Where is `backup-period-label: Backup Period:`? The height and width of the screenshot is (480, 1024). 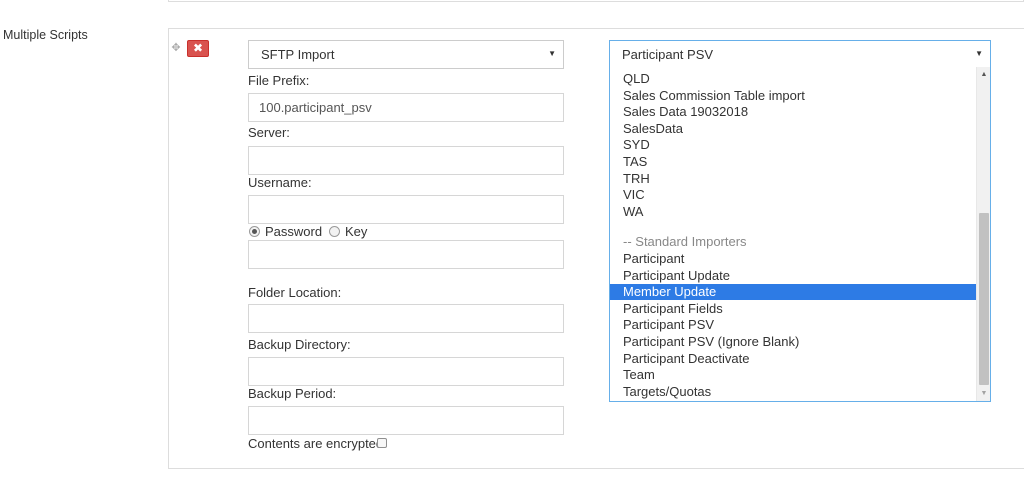
backup-period-label: Backup Period: is located at coordinates (292, 393).